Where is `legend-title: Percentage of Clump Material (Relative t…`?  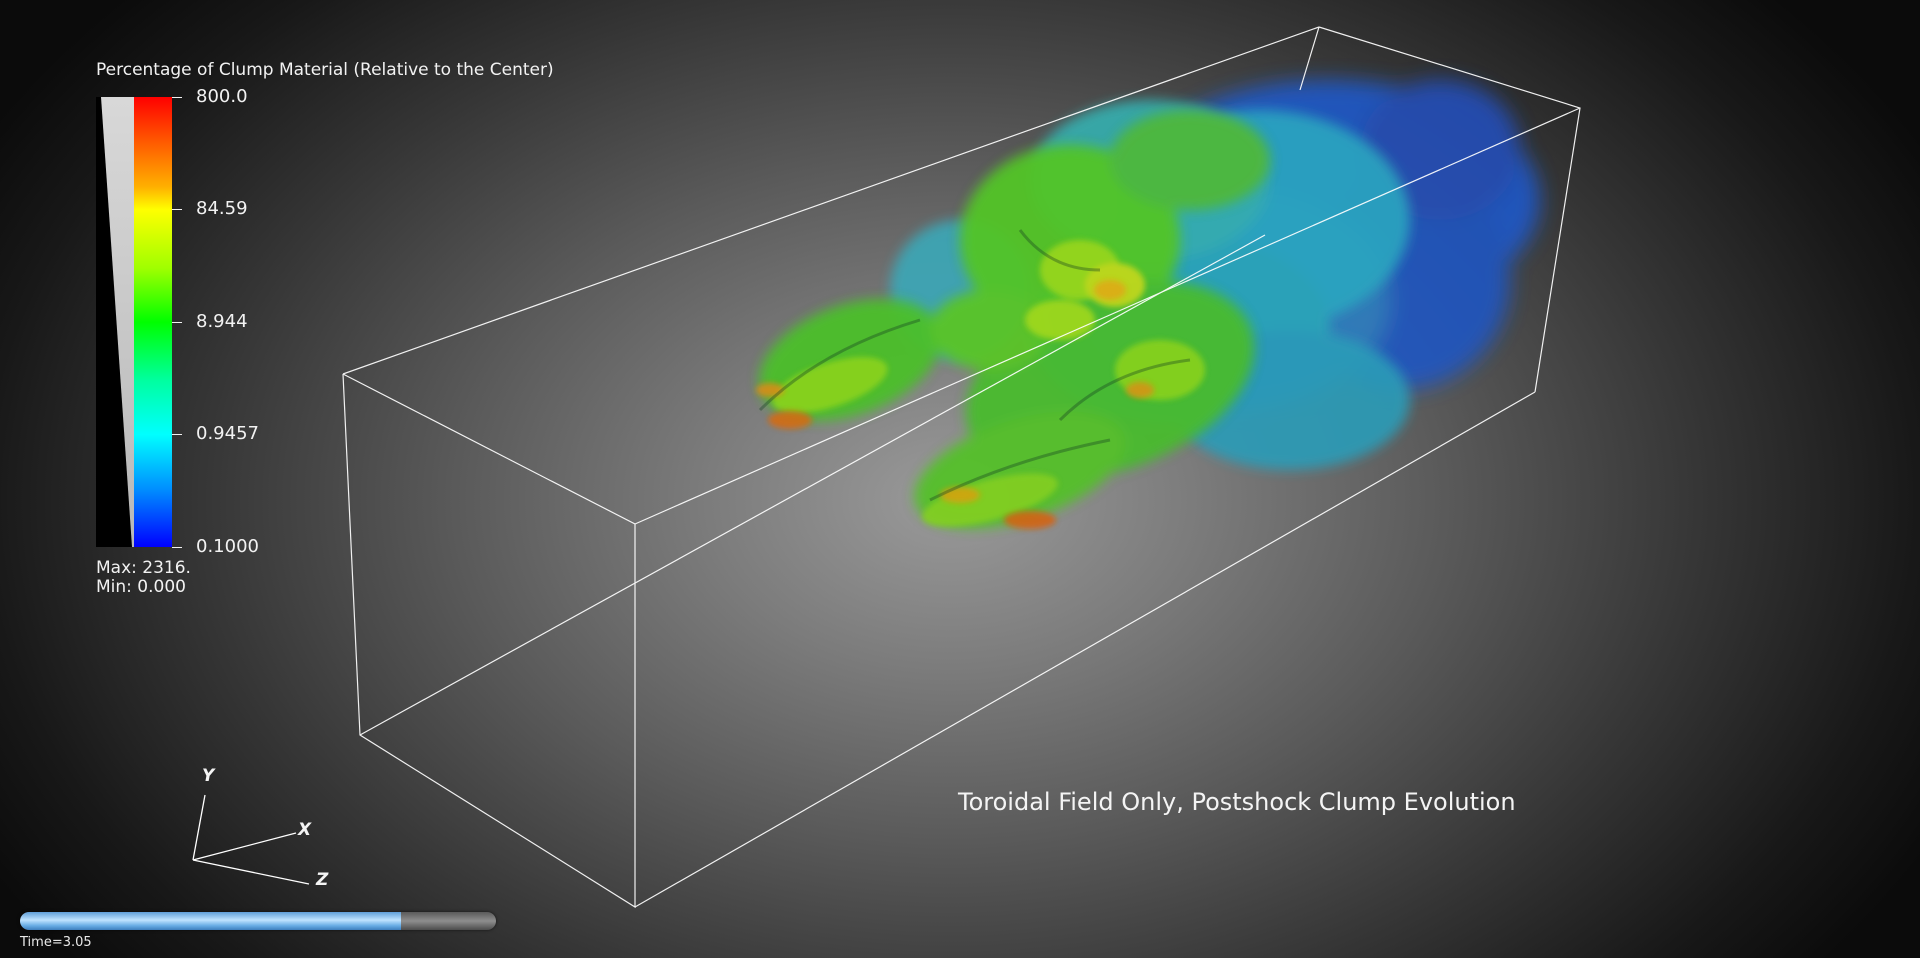
legend-title: Percentage of Clump Material (Relative t… is located at coordinates (325, 70).